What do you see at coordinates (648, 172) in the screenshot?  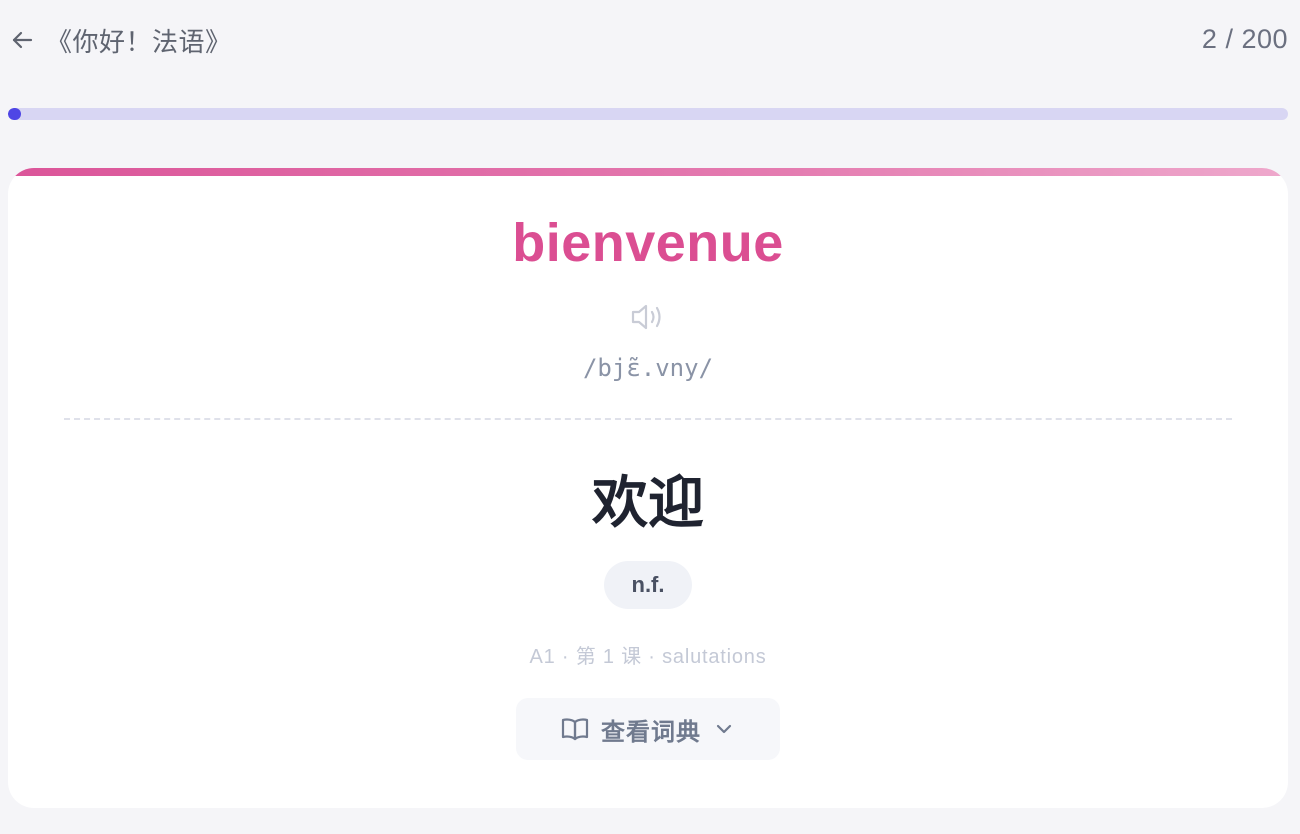 I see `card-accent-strip` at bounding box center [648, 172].